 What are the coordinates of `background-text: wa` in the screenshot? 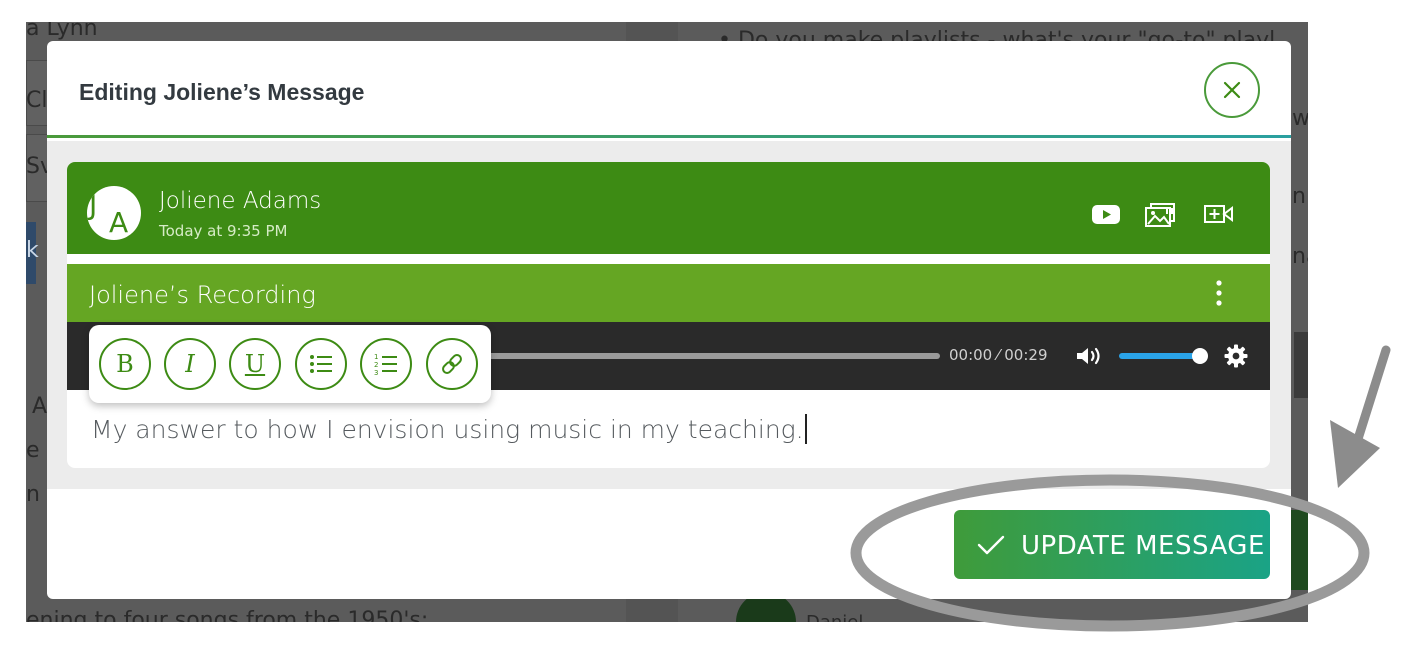 It's located at (1300, 118).